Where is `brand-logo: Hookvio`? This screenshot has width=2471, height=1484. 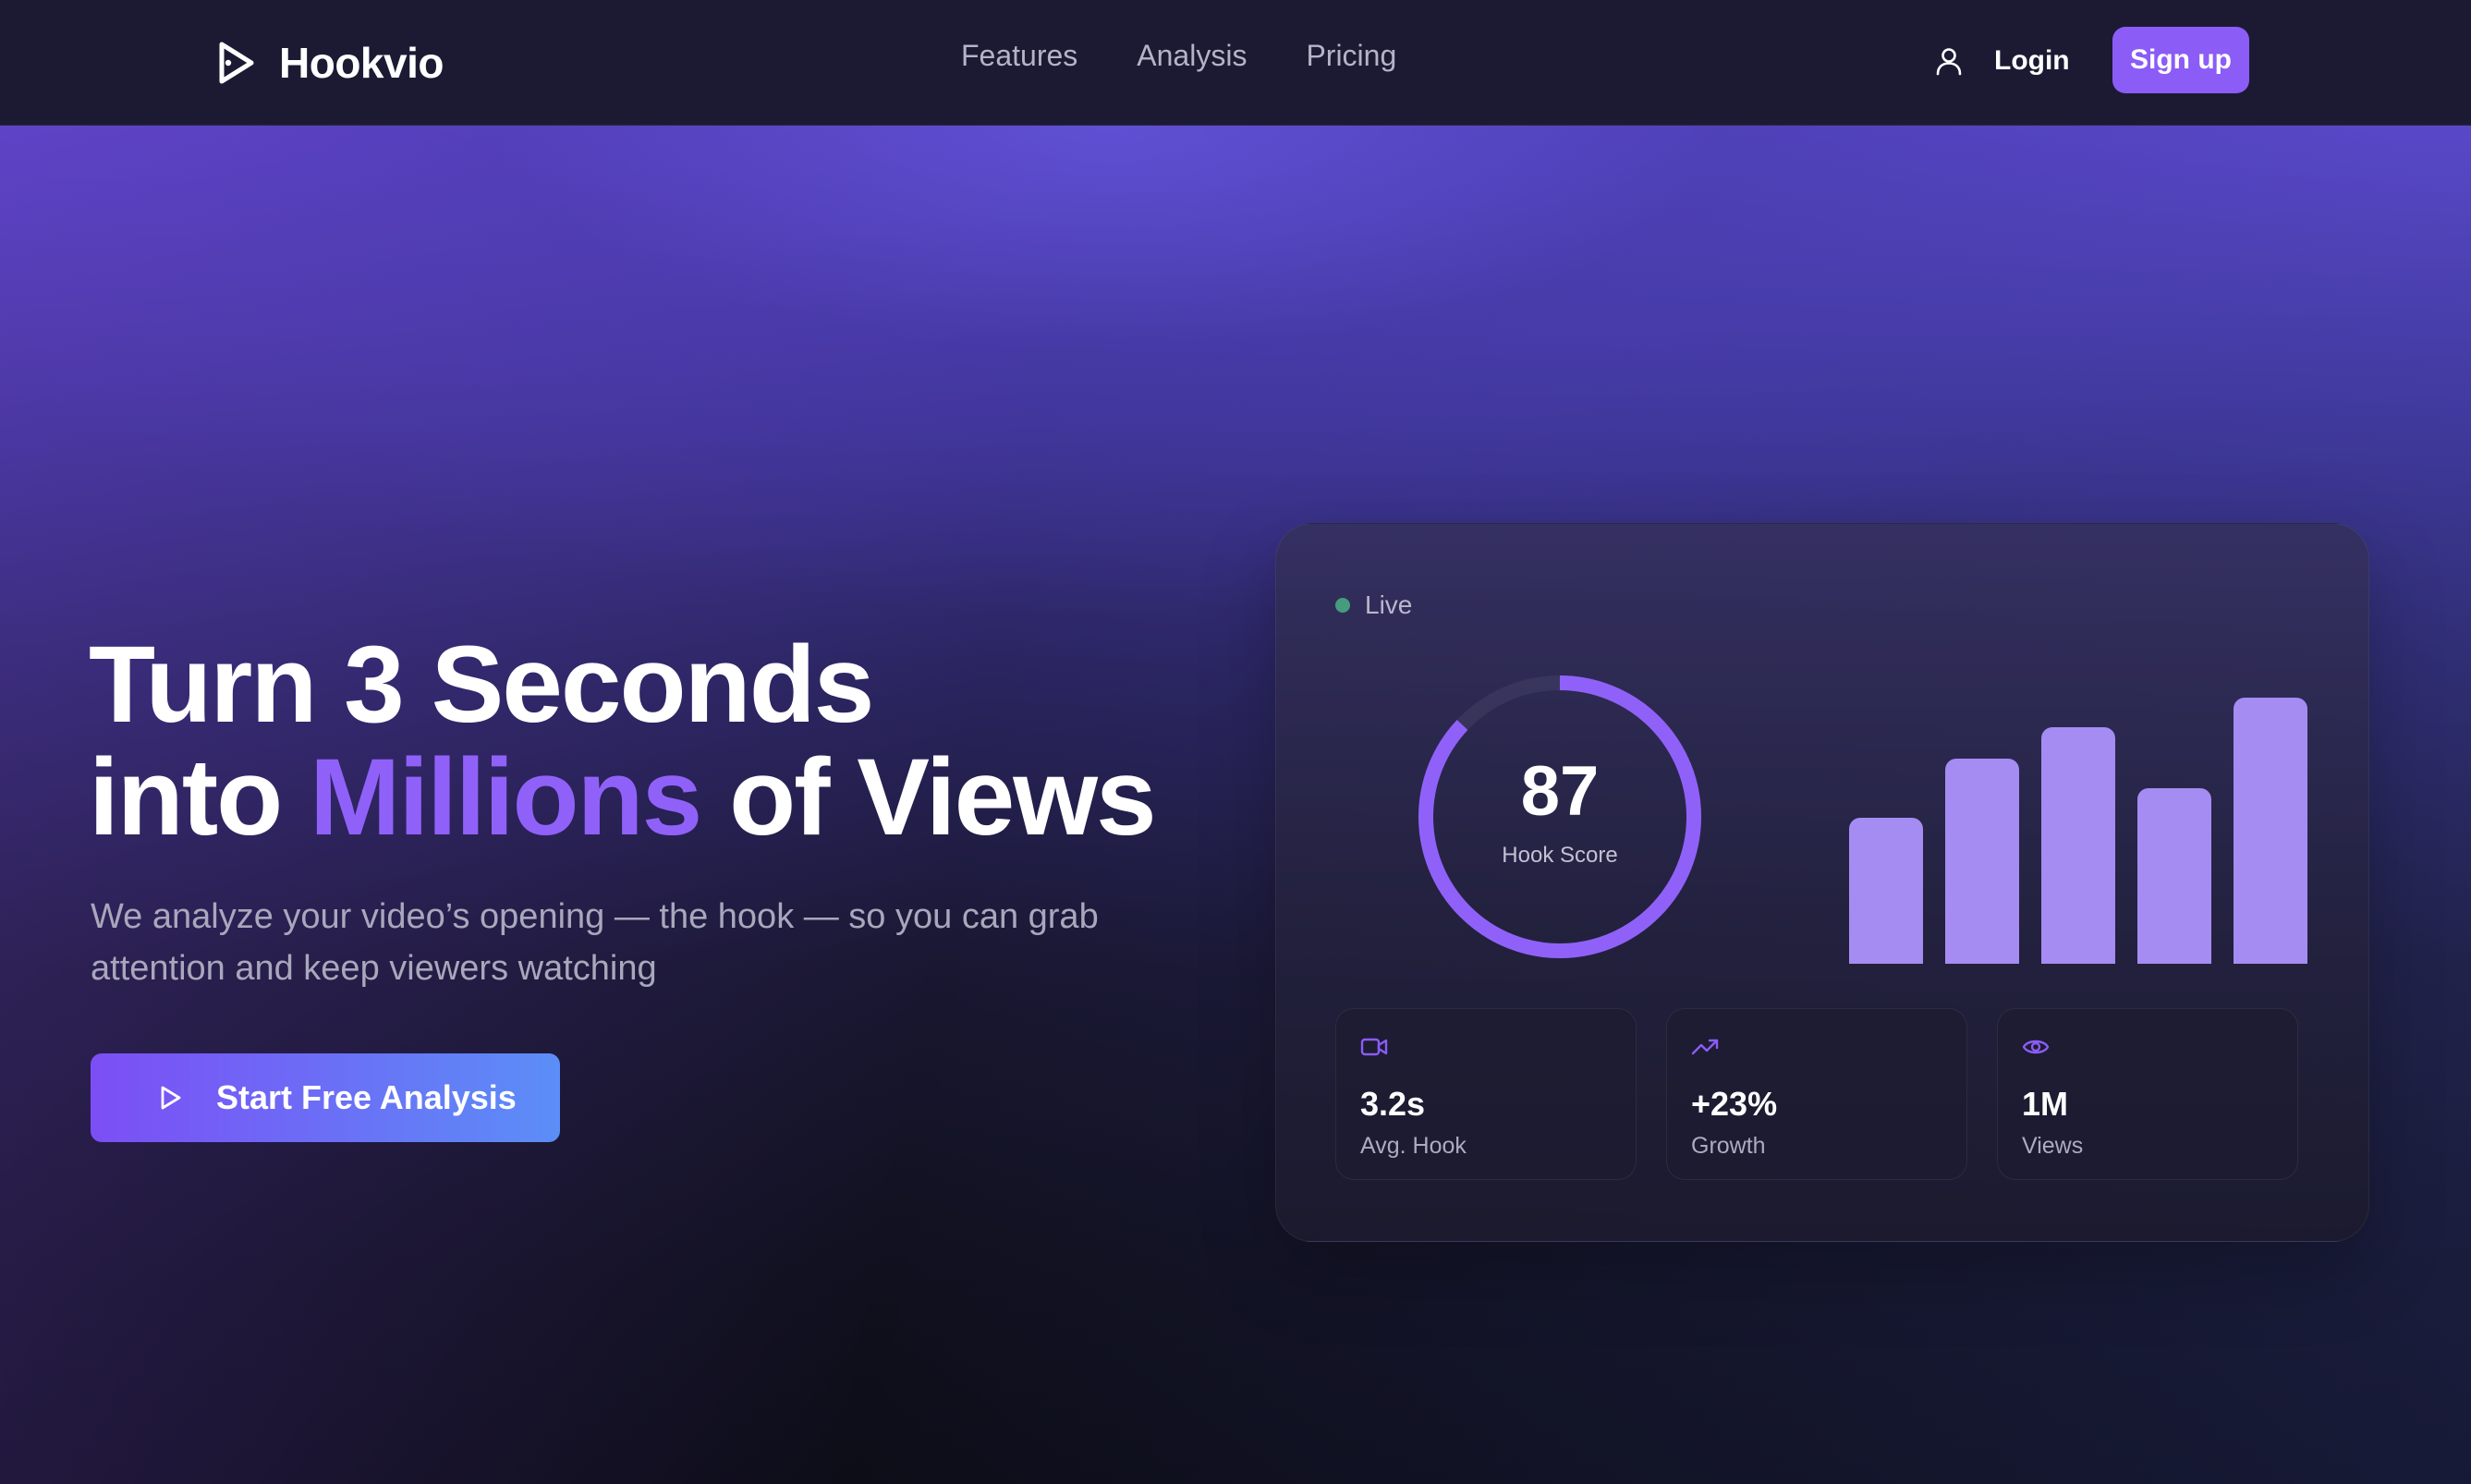
brand-logo: Hookvio is located at coordinates (329, 62).